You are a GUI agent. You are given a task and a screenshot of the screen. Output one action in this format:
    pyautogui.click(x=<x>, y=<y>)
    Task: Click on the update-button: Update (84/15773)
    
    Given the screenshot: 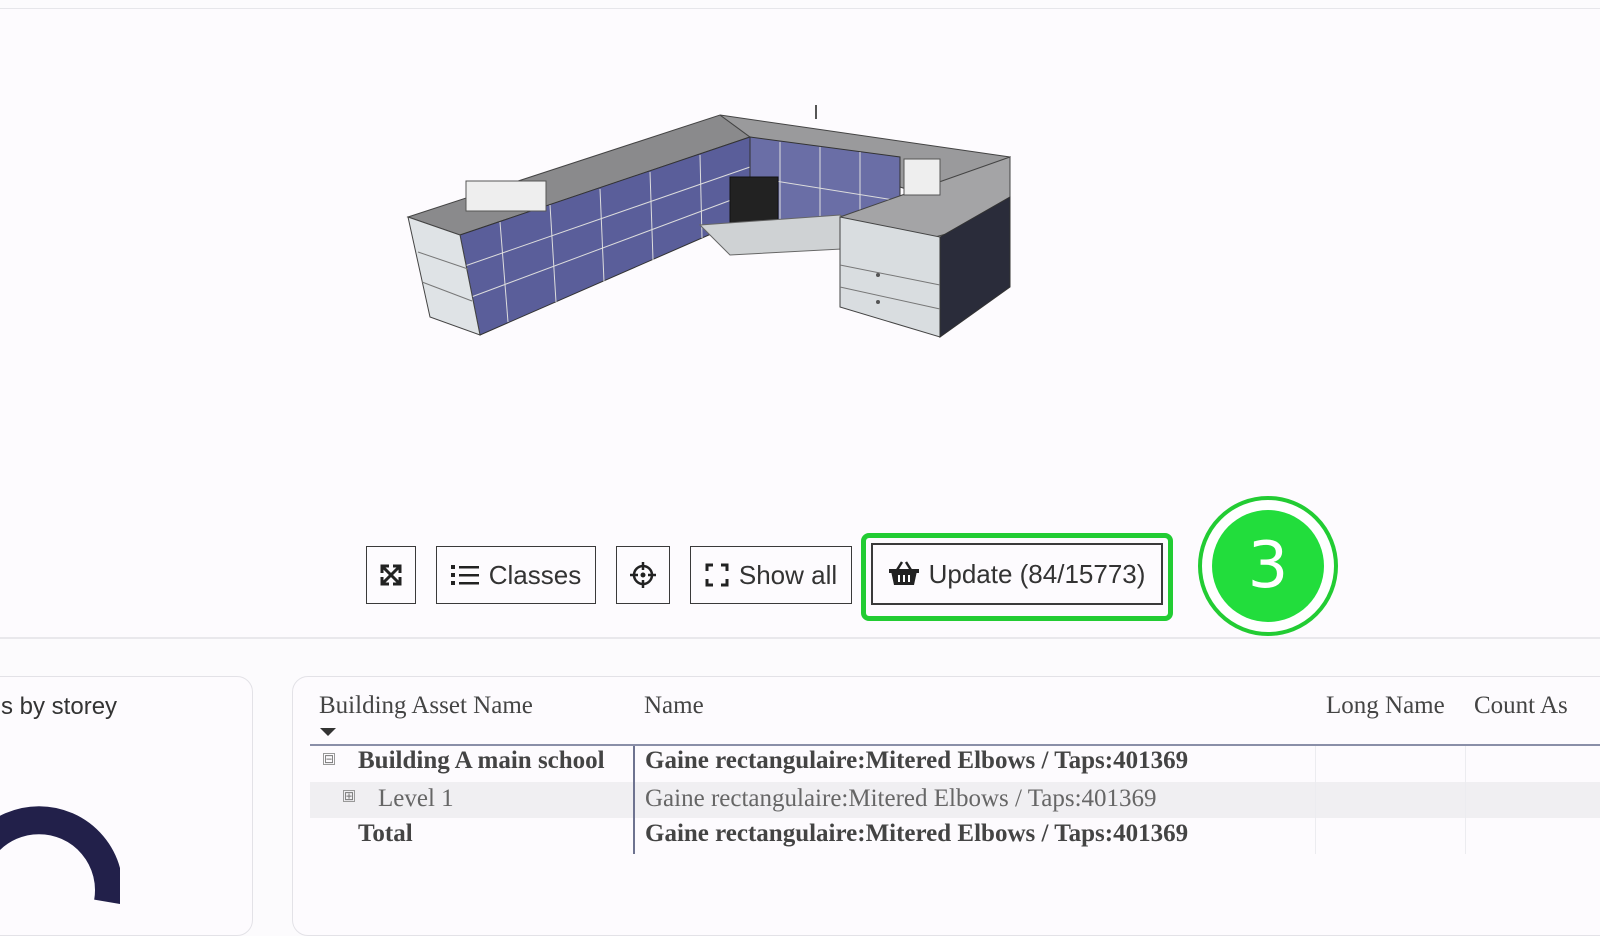 What is the action you would take?
    pyautogui.click(x=1017, y=574)
    